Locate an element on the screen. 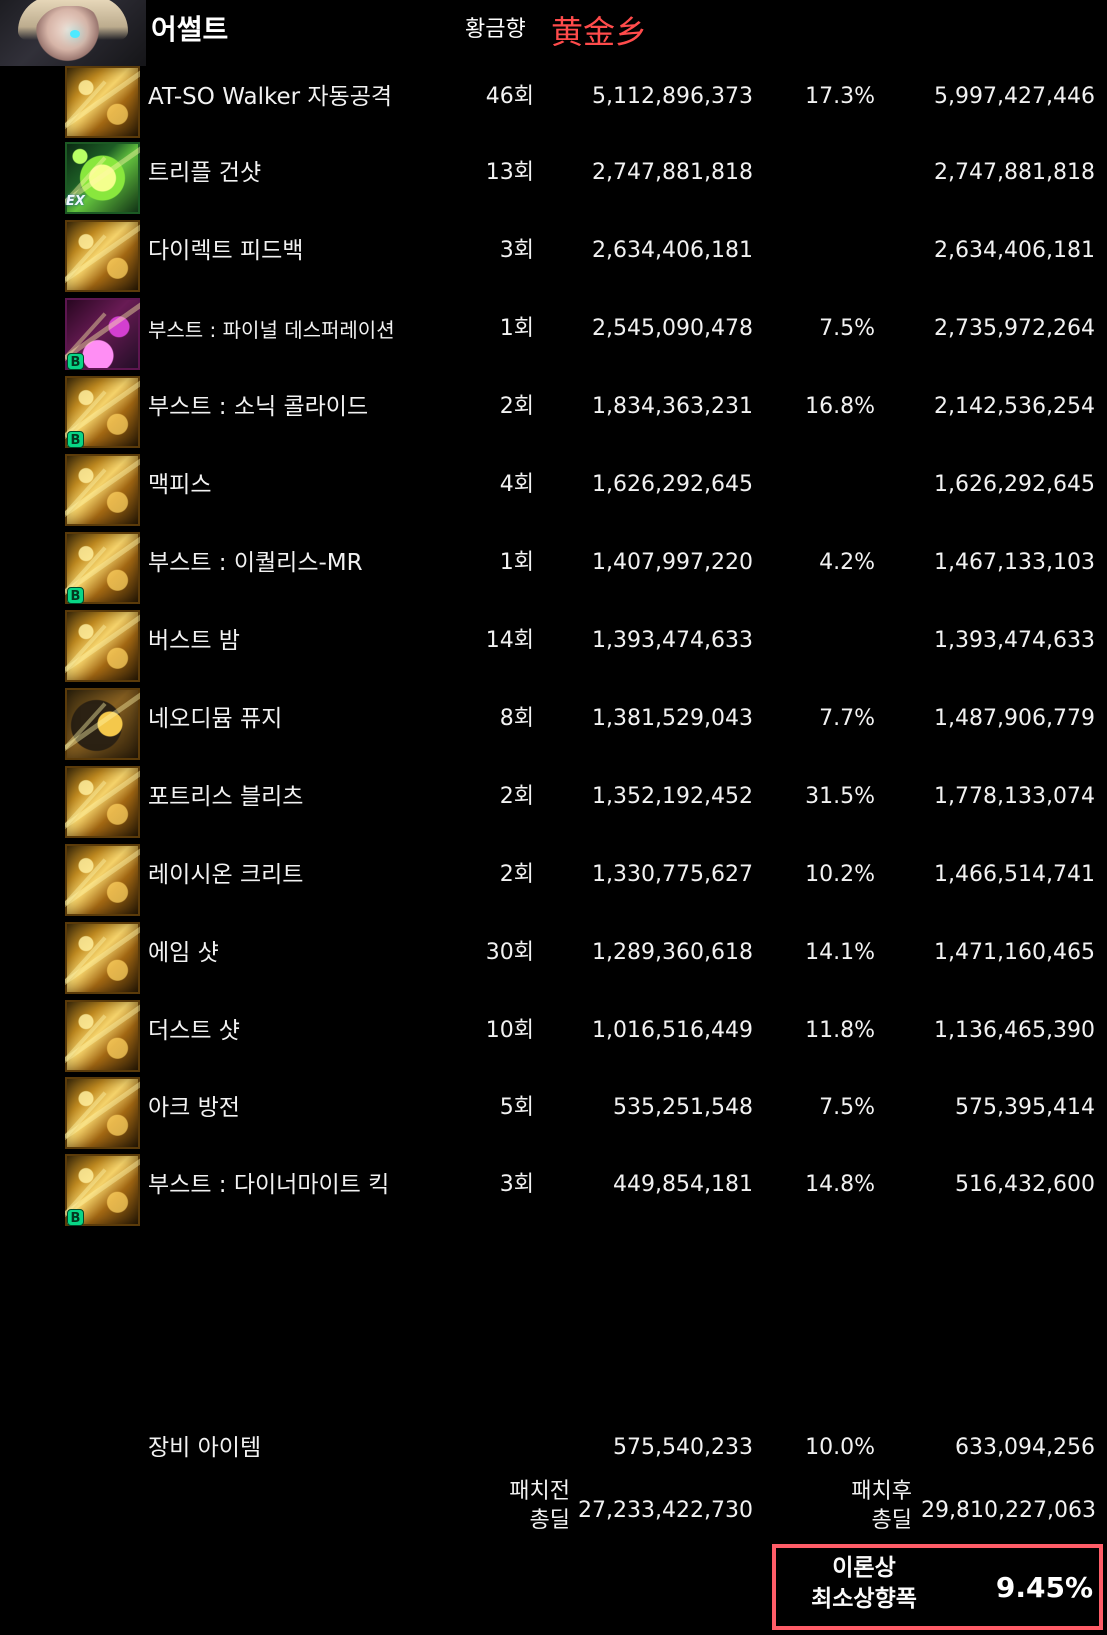  server-name: 황금향 is located at coordinates (495, 29).